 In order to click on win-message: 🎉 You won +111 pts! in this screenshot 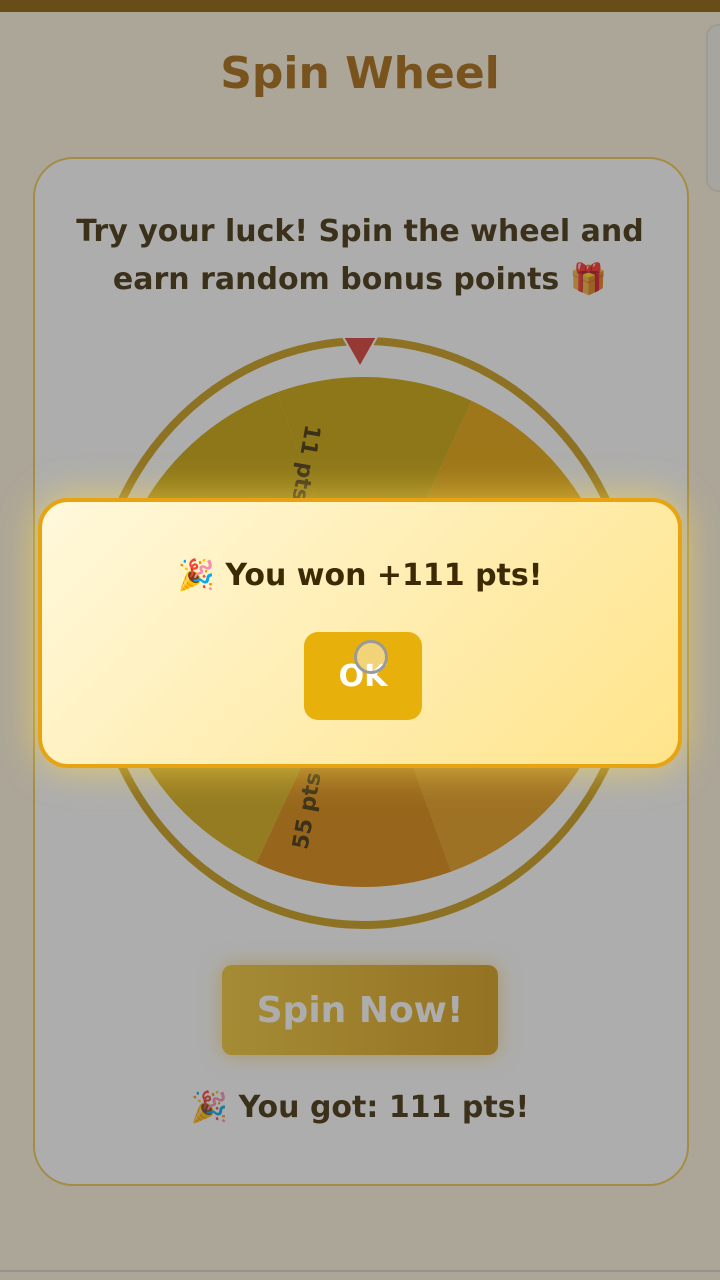, I will do `click(360, 575)`.